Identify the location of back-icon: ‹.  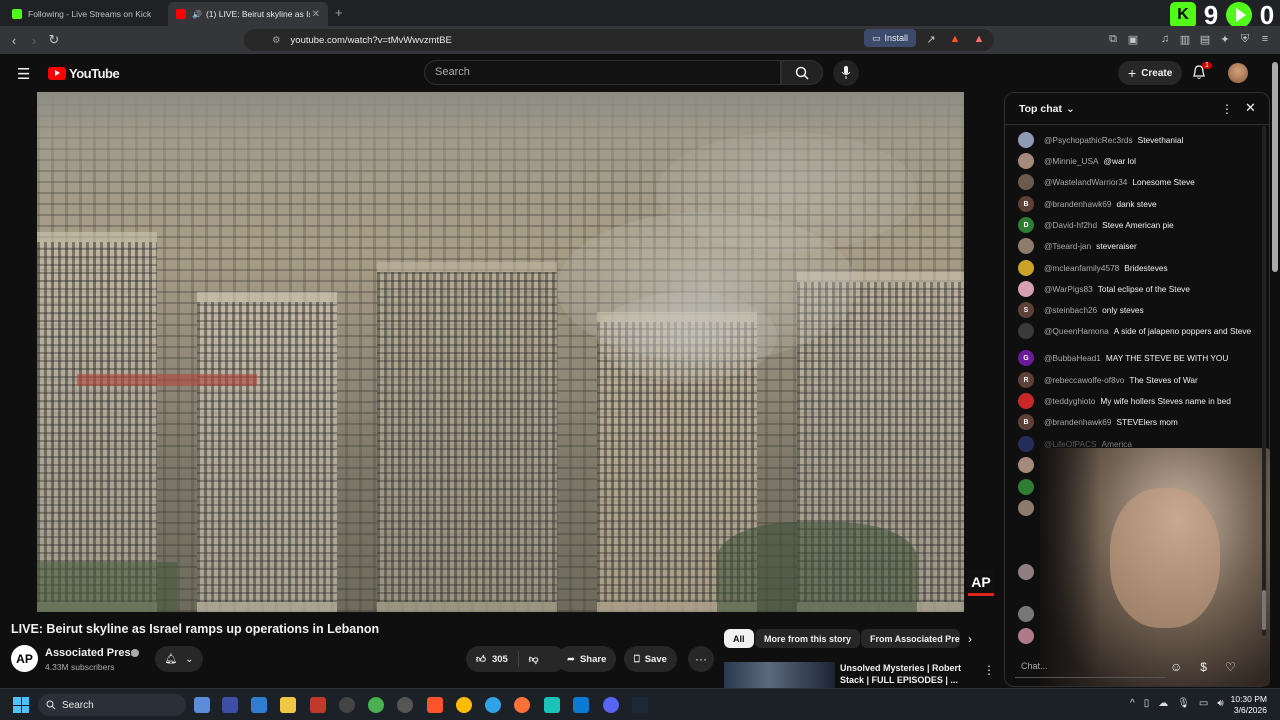
(14, 40).